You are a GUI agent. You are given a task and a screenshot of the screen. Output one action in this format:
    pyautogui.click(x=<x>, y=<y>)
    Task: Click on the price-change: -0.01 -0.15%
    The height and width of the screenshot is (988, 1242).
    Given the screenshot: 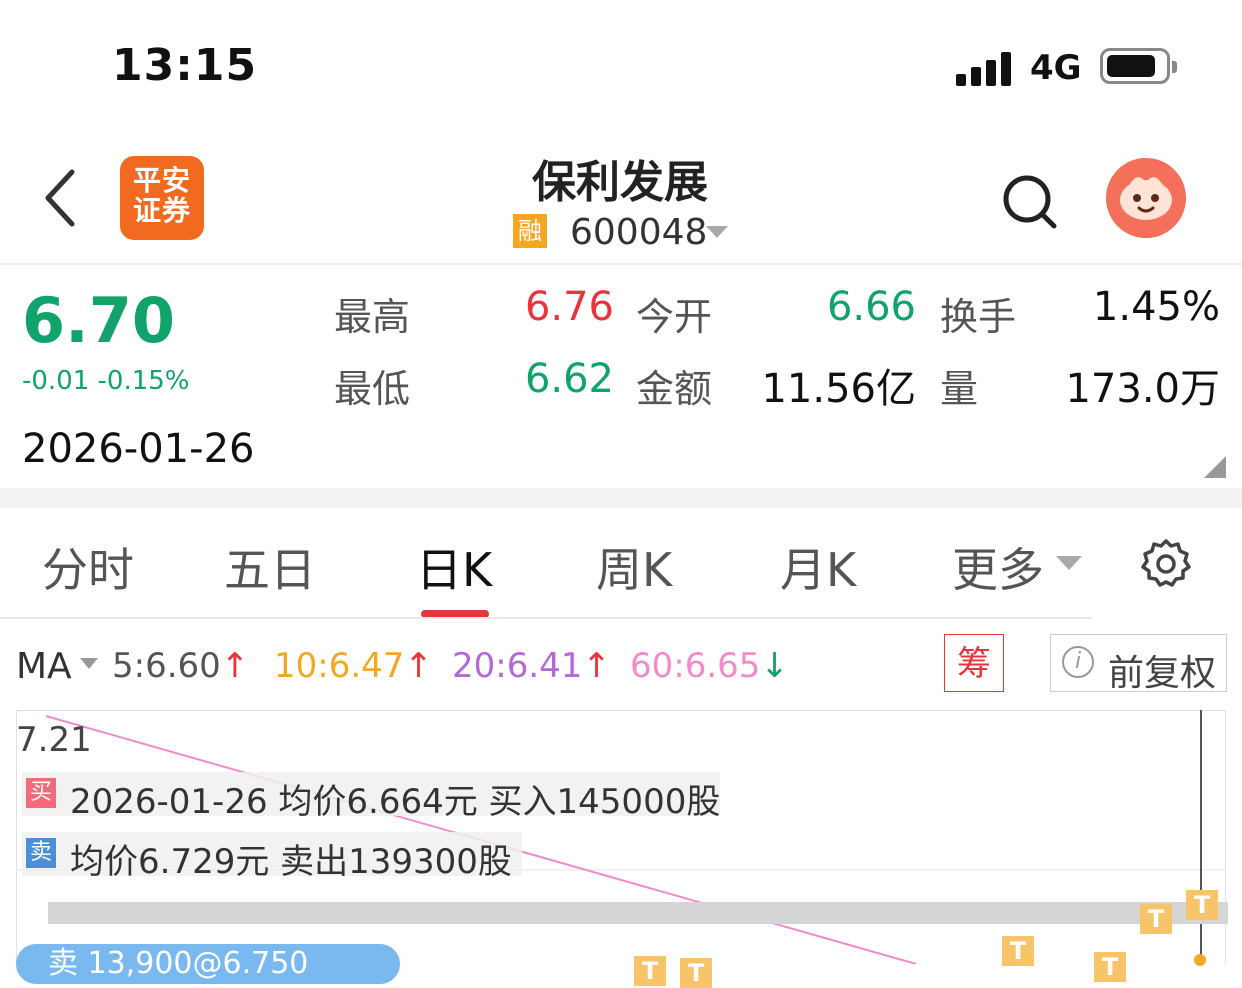 What is the action you would take?
    pyautogui.click(x=106, y=381)
    